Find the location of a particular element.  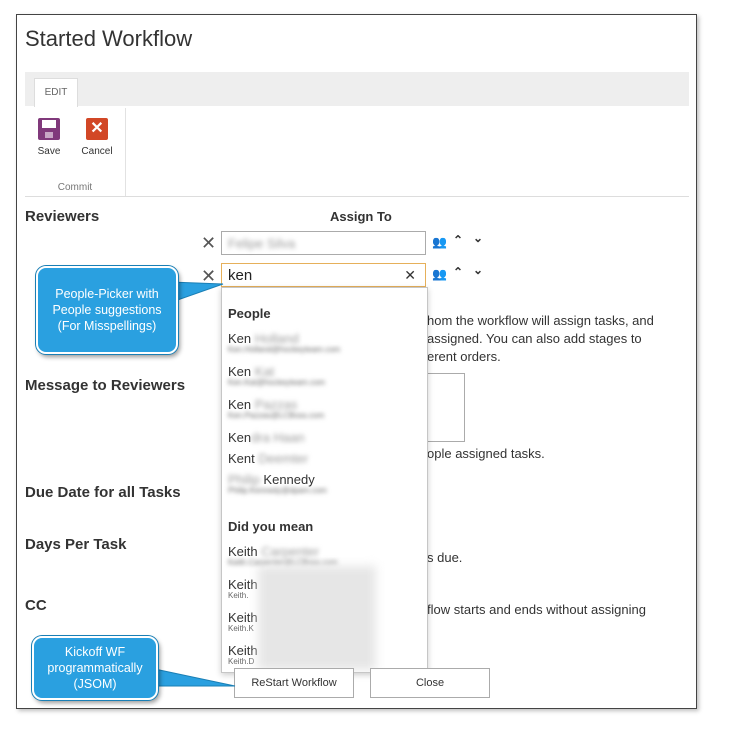

callout-kickoff: Kickoff WF programmatically (JSOM) is located at coordinates (95, 668).